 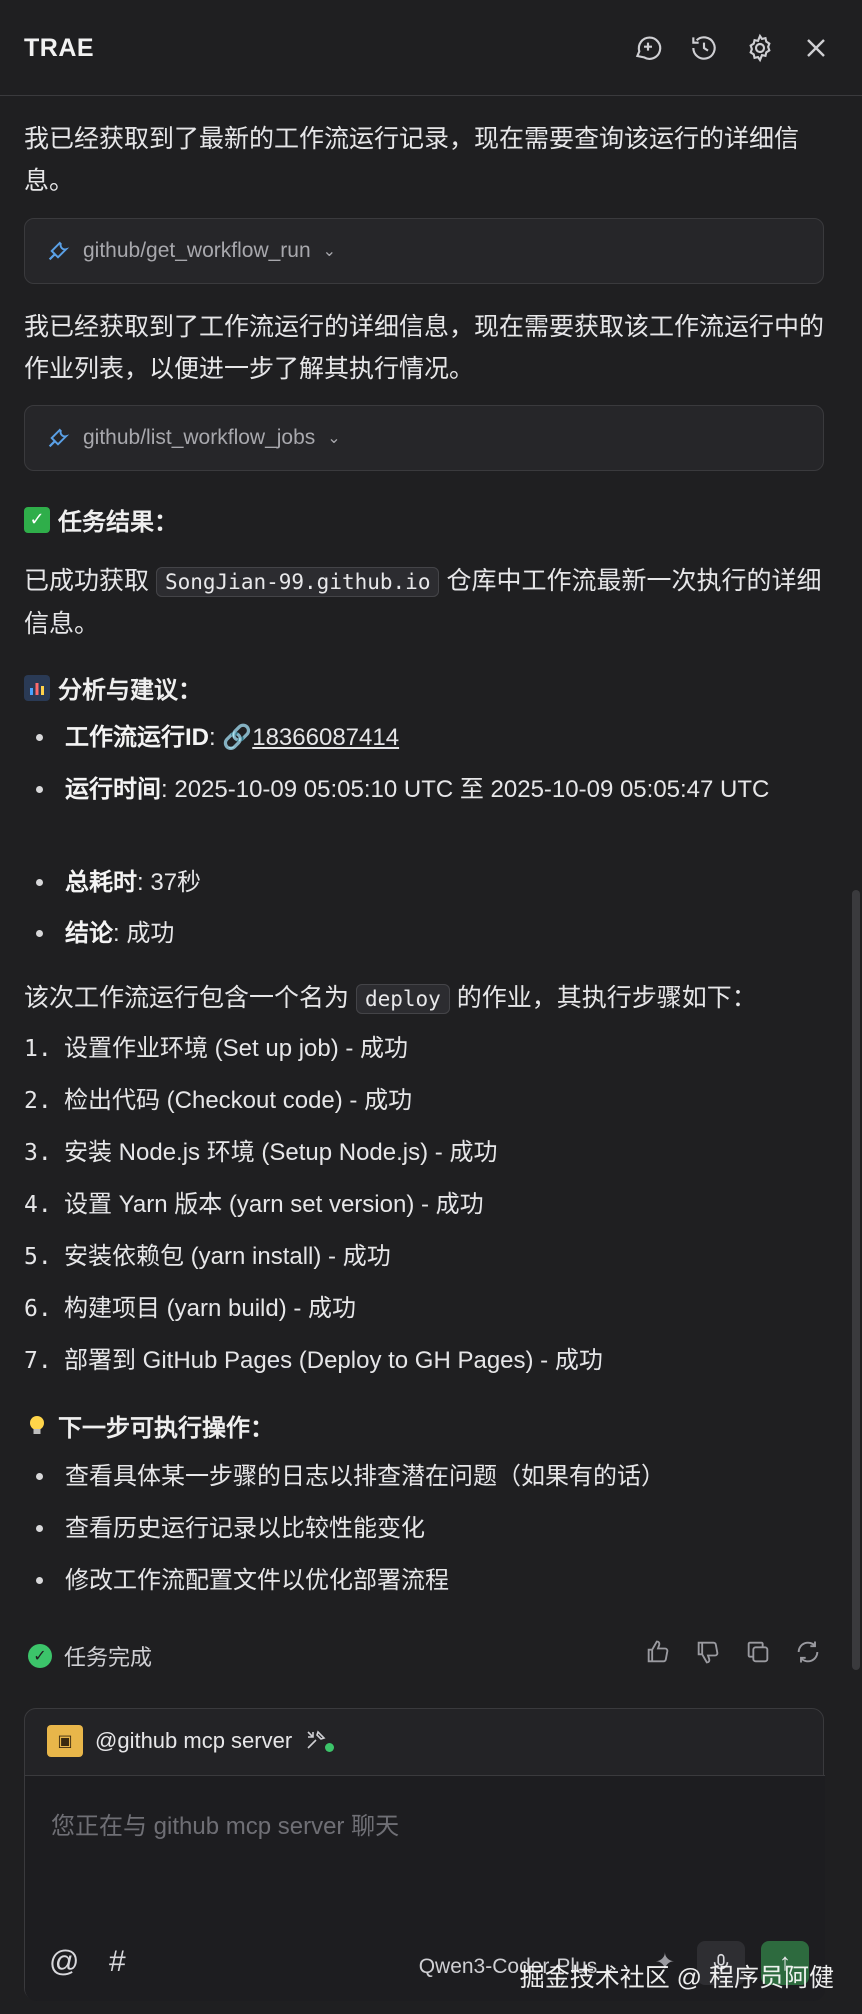 I want to click on repo-code: SongJian-99.github.io, so click(x=297, y=582).